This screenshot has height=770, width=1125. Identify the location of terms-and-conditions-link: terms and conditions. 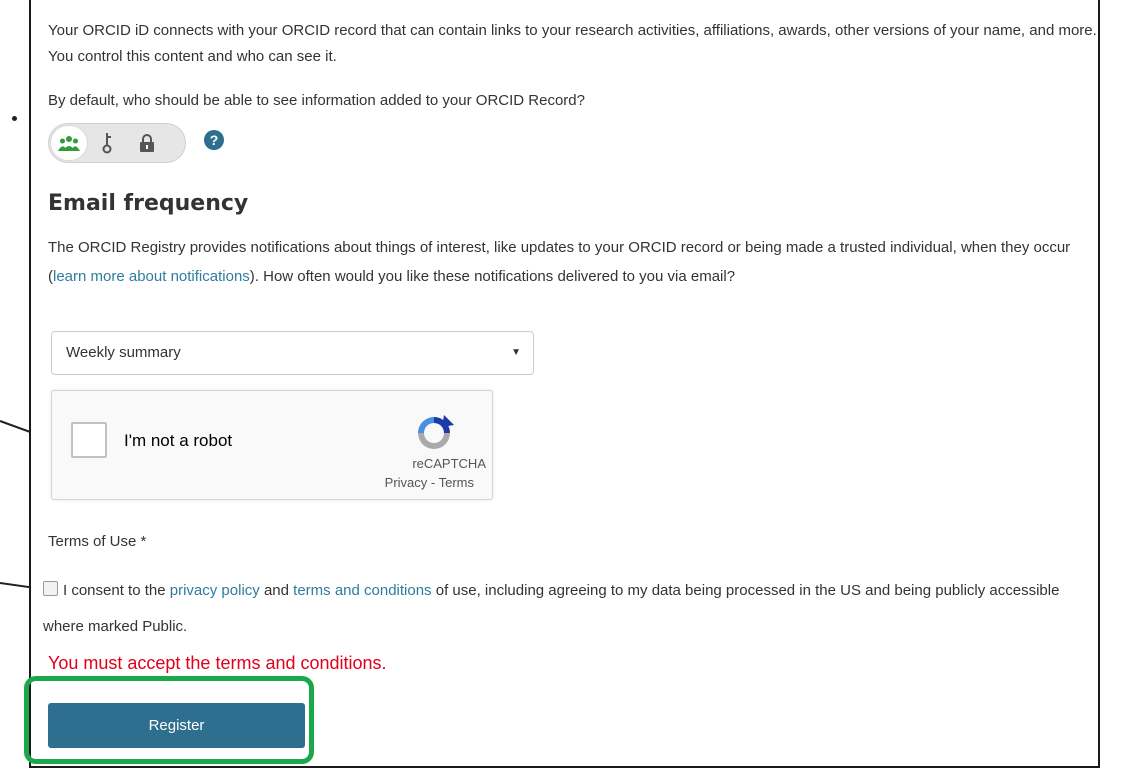
(362, 590).